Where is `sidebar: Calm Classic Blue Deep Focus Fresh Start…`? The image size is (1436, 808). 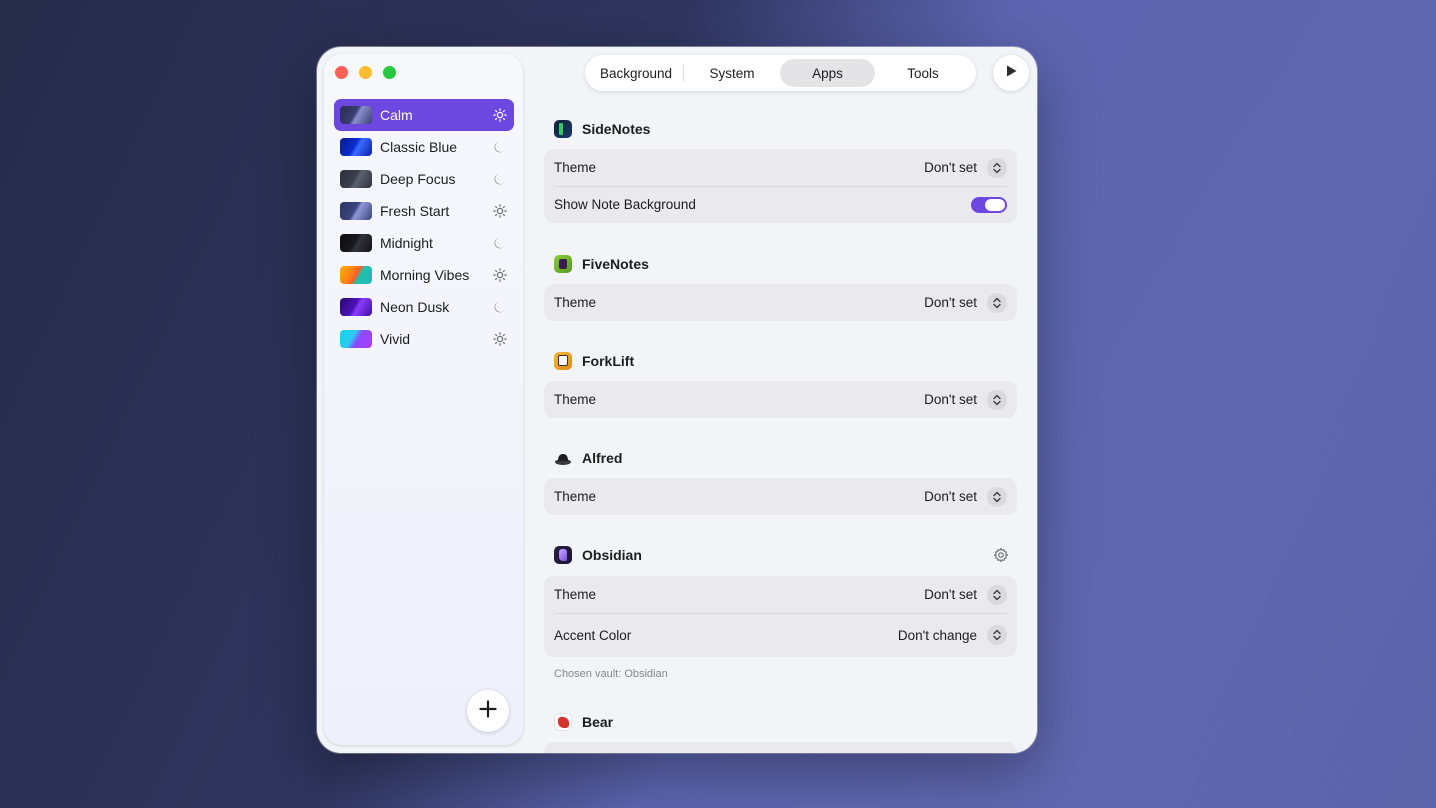
sidebar: Calm Classic Blue Deep Focus Fresh Start… is located at coordinates (423, 399).